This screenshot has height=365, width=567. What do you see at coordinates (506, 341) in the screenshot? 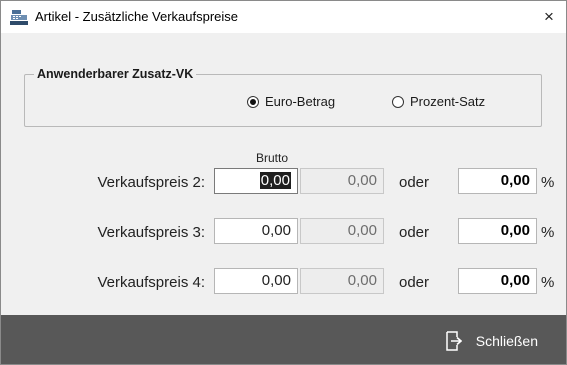
I see `schliessen-label: Schließen` at bounding box center [506, 341].